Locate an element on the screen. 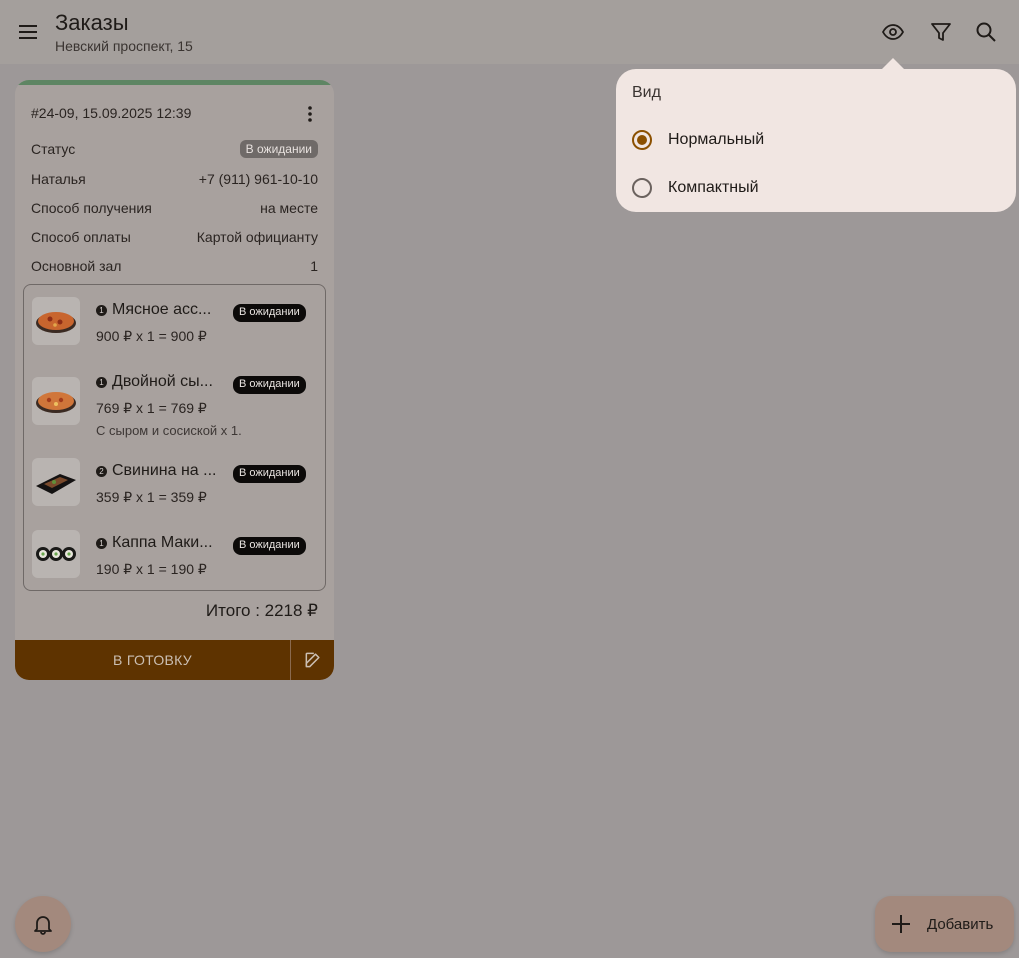 The height and width of the screenshot is (958, 1019). info-row-hall: Основной зал 1 is located at coordinates (174, 266).